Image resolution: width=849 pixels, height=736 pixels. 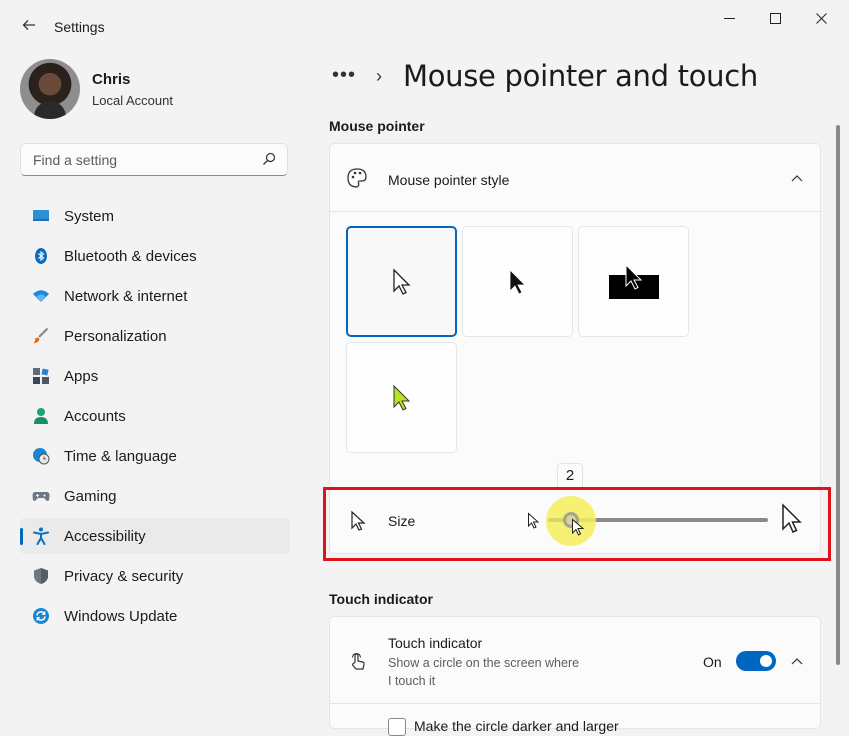 What do you see at coordinates (89, 216) in the screenshot?
I see `sidebar-item-label: System` at bounding box center [89, 216].